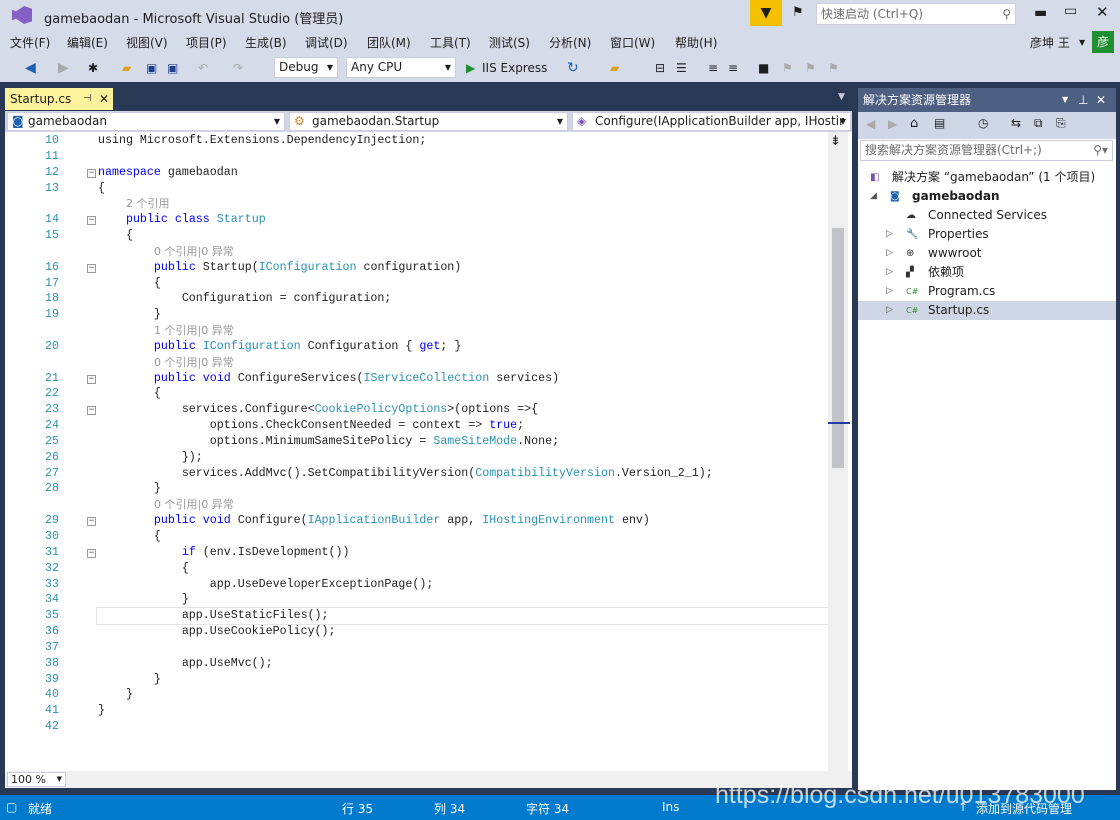  What do you see at coordinates (93, 68) in the screenshot?
I see `new-project-icon: ✱` at bounding box center [93, 68].